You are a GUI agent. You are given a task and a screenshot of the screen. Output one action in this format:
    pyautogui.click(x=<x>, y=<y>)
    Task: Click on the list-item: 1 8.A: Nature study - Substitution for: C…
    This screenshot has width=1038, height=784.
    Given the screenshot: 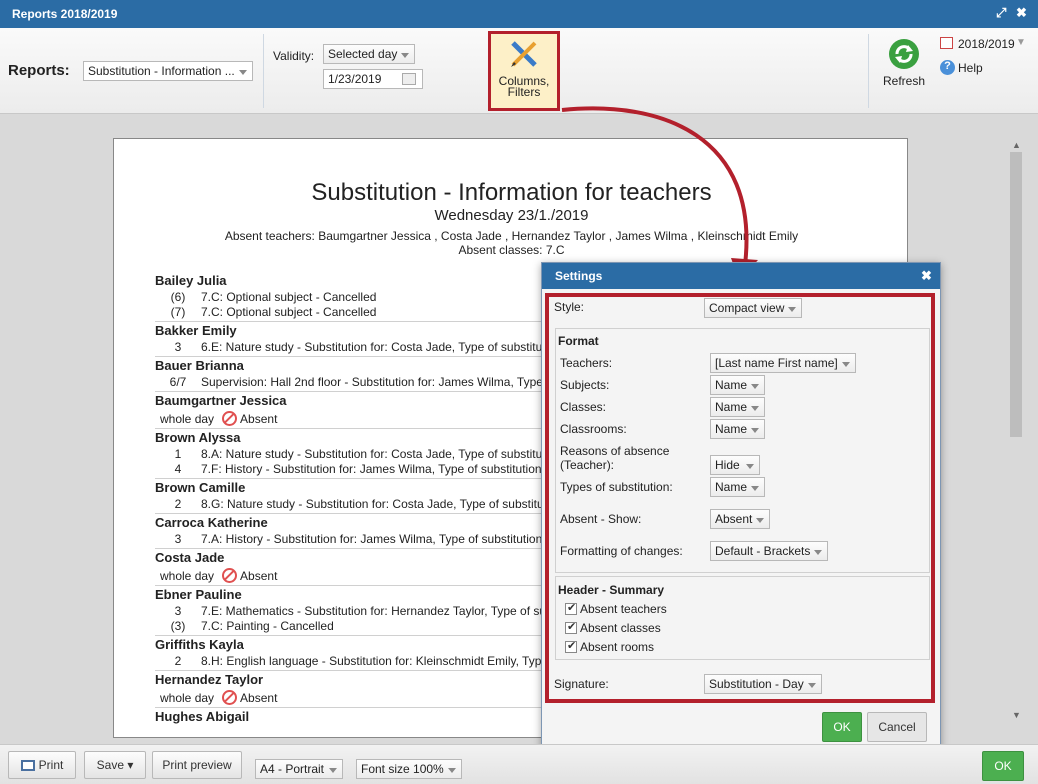 What is the action you would take?
    pyautogui.click(x=349, y=454)
    